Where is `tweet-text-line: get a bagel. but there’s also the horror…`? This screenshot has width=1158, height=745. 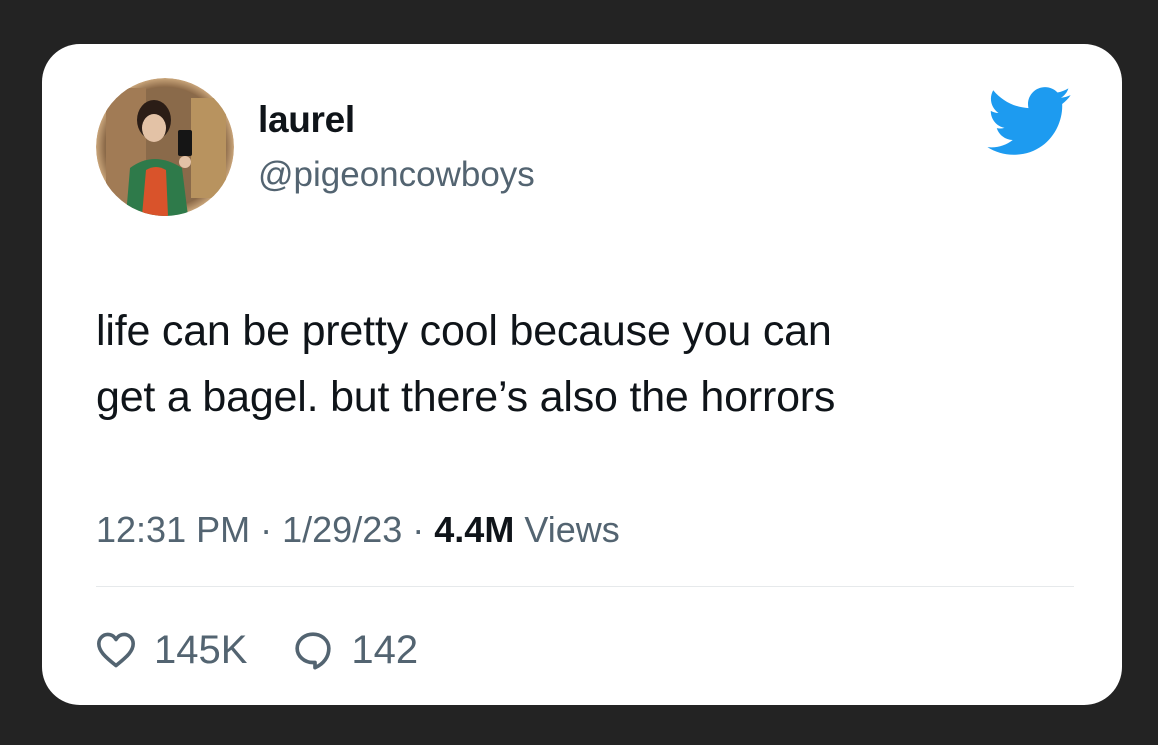
tweet-text-line: get a bagel. but there’s also the horror… is located at coordinates (466, 397).